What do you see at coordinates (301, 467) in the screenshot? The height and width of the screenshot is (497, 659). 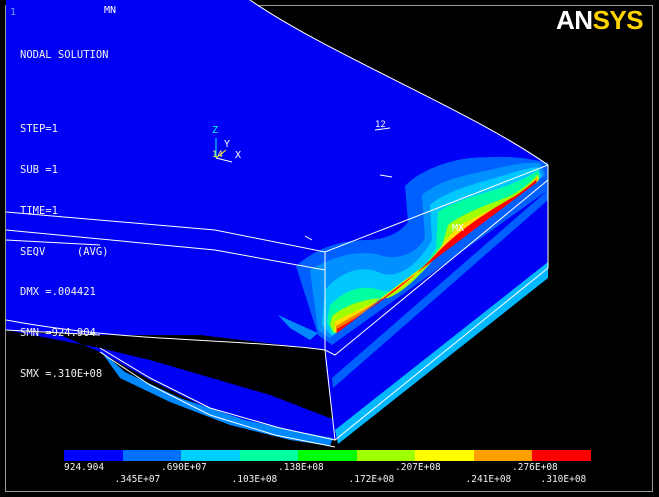 I see `legend-top-label-2: .138E+08` at bounding box center [301, 467].